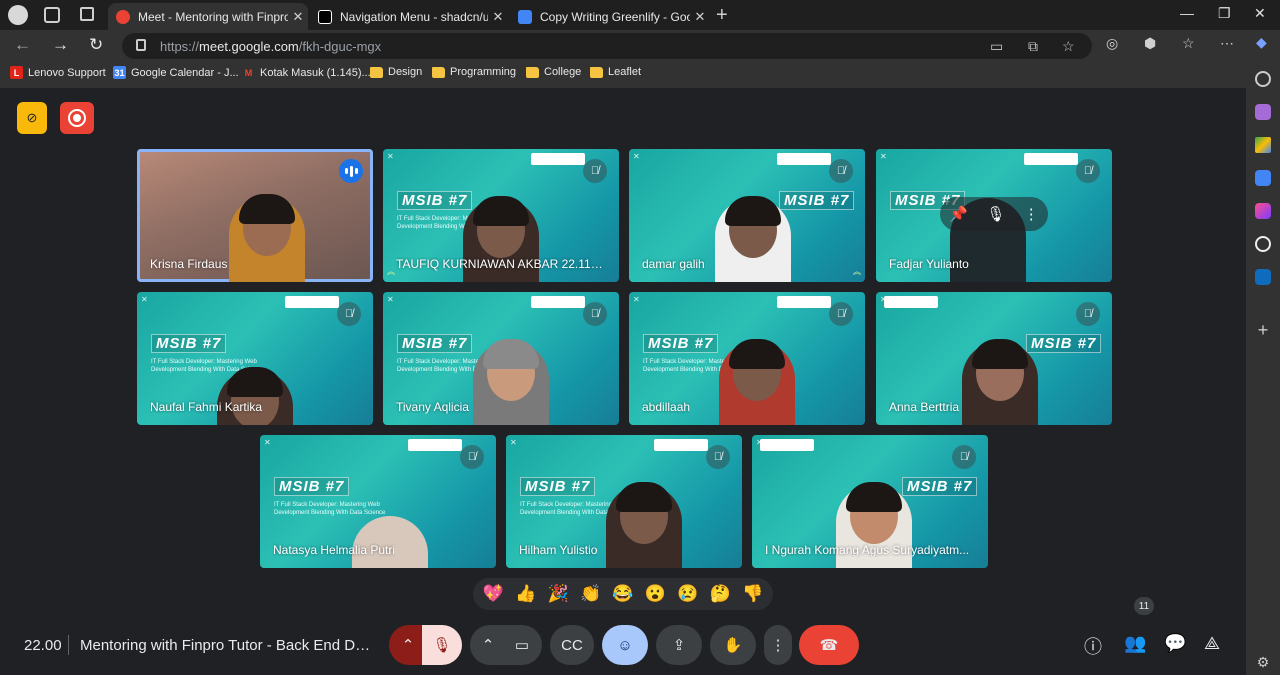 This screenshot has width=1280, height=675. I want to click on reaction-laugh: 😂, so click(622, 594).